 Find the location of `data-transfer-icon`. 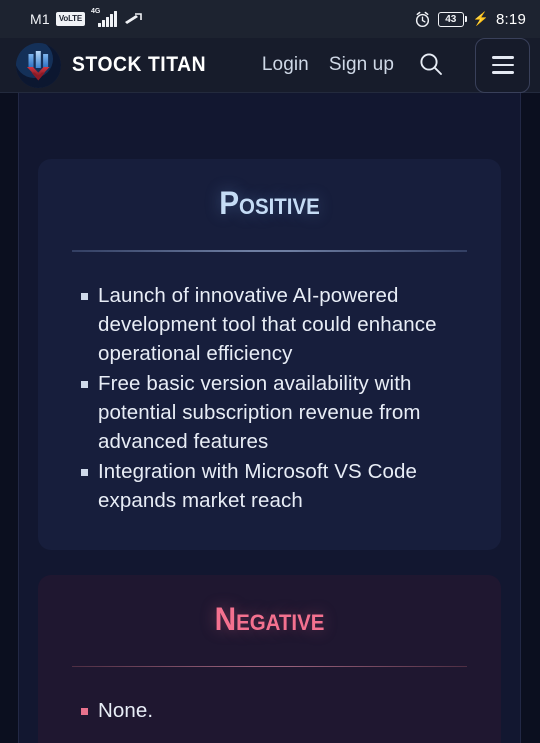

data-transfer-icon is located at coordinates (133, 19).